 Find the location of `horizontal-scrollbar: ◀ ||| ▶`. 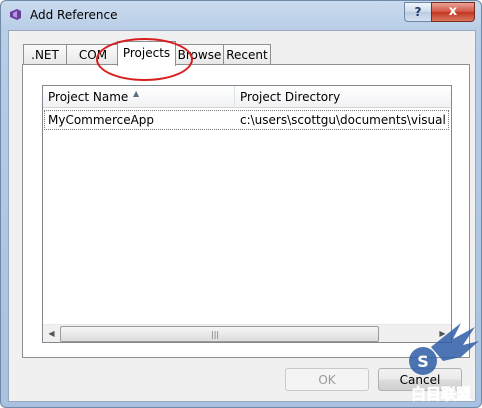

horizontal-scrollbar: ◀ ||| ▶ is located at coordinates (247, 333).